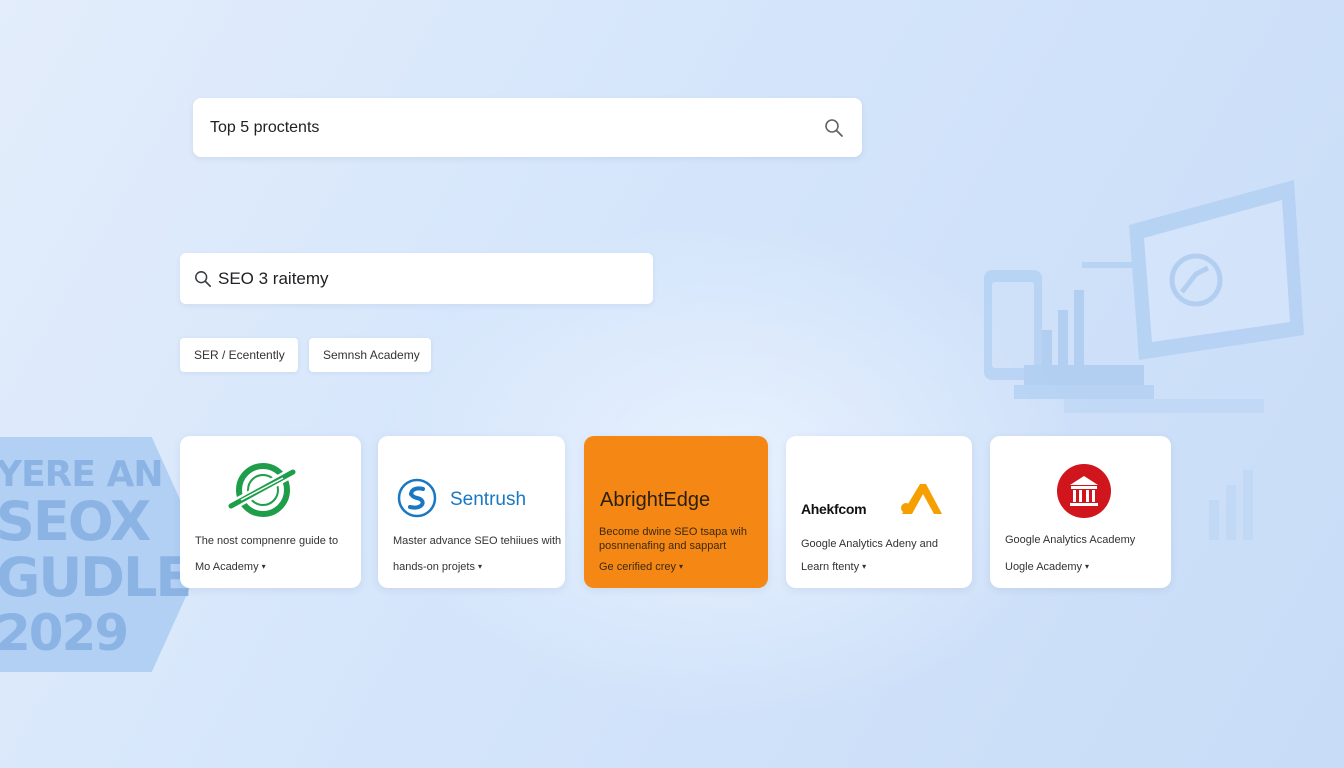  I want to click on card-link: Uogle Academy ▾, so click(1047, 567).